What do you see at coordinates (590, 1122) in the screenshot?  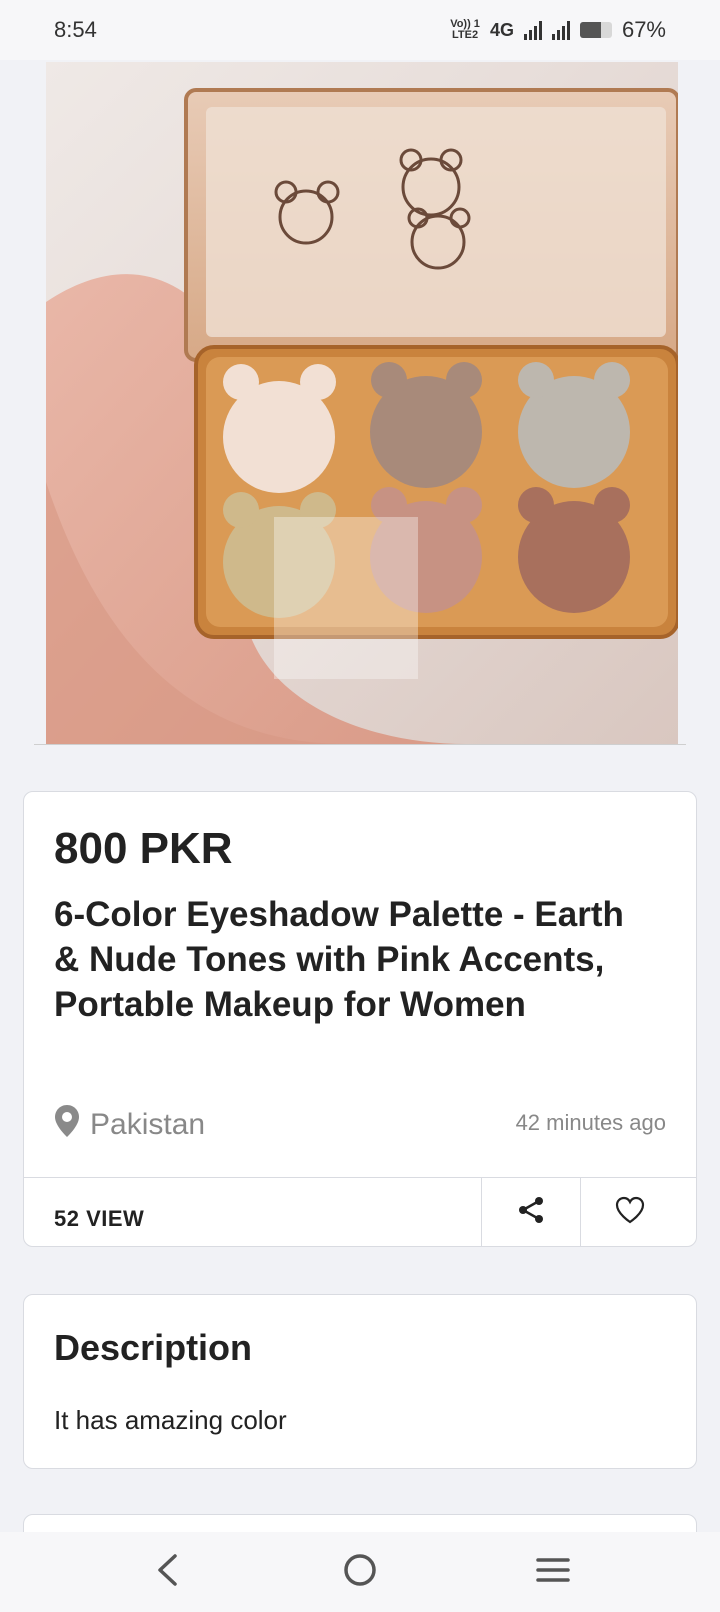 I see `posted-time: 42 minutes ago` at bounding box center [590, 1122].